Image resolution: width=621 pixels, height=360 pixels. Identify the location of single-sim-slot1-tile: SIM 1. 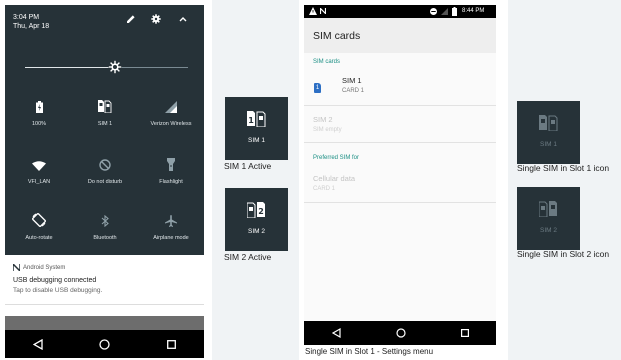
(548, 132).